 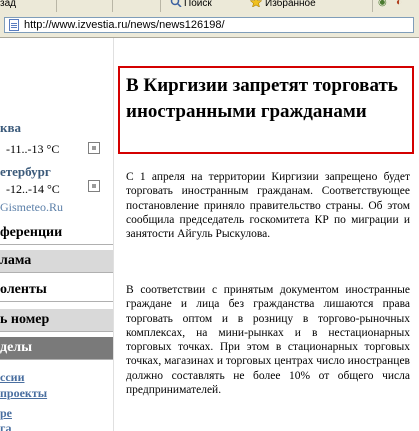 I want to click on menu-item-label: ь номер, so click(x=25, y=319).